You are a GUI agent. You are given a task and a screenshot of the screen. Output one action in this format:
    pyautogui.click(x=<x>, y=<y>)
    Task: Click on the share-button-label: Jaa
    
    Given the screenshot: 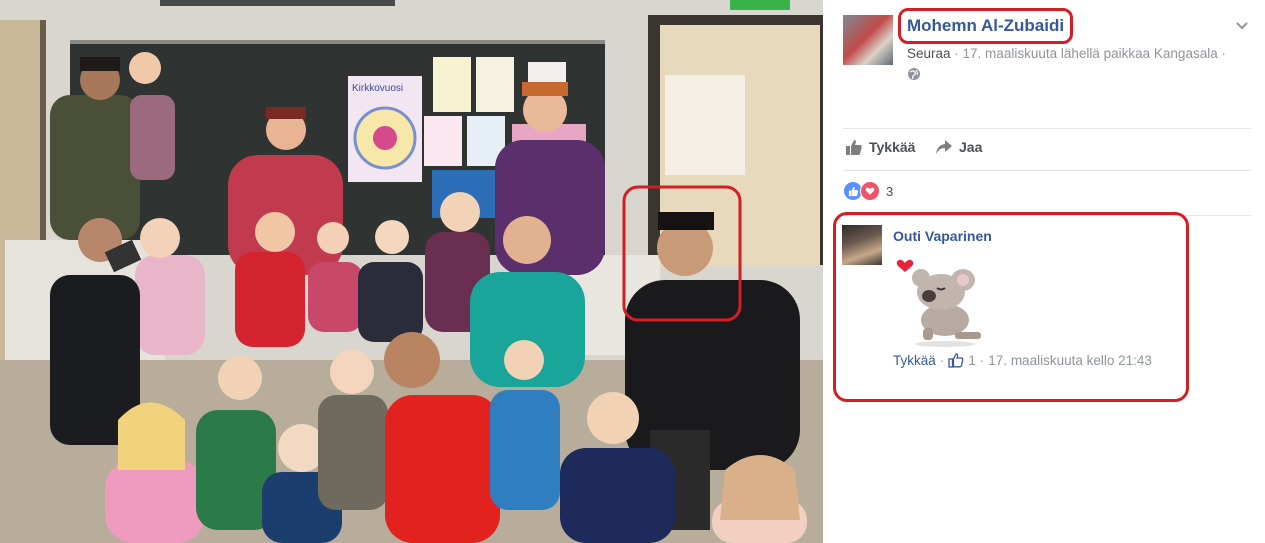 What is the action you would take?
    pyautogui.click(x=971, y=147)
    